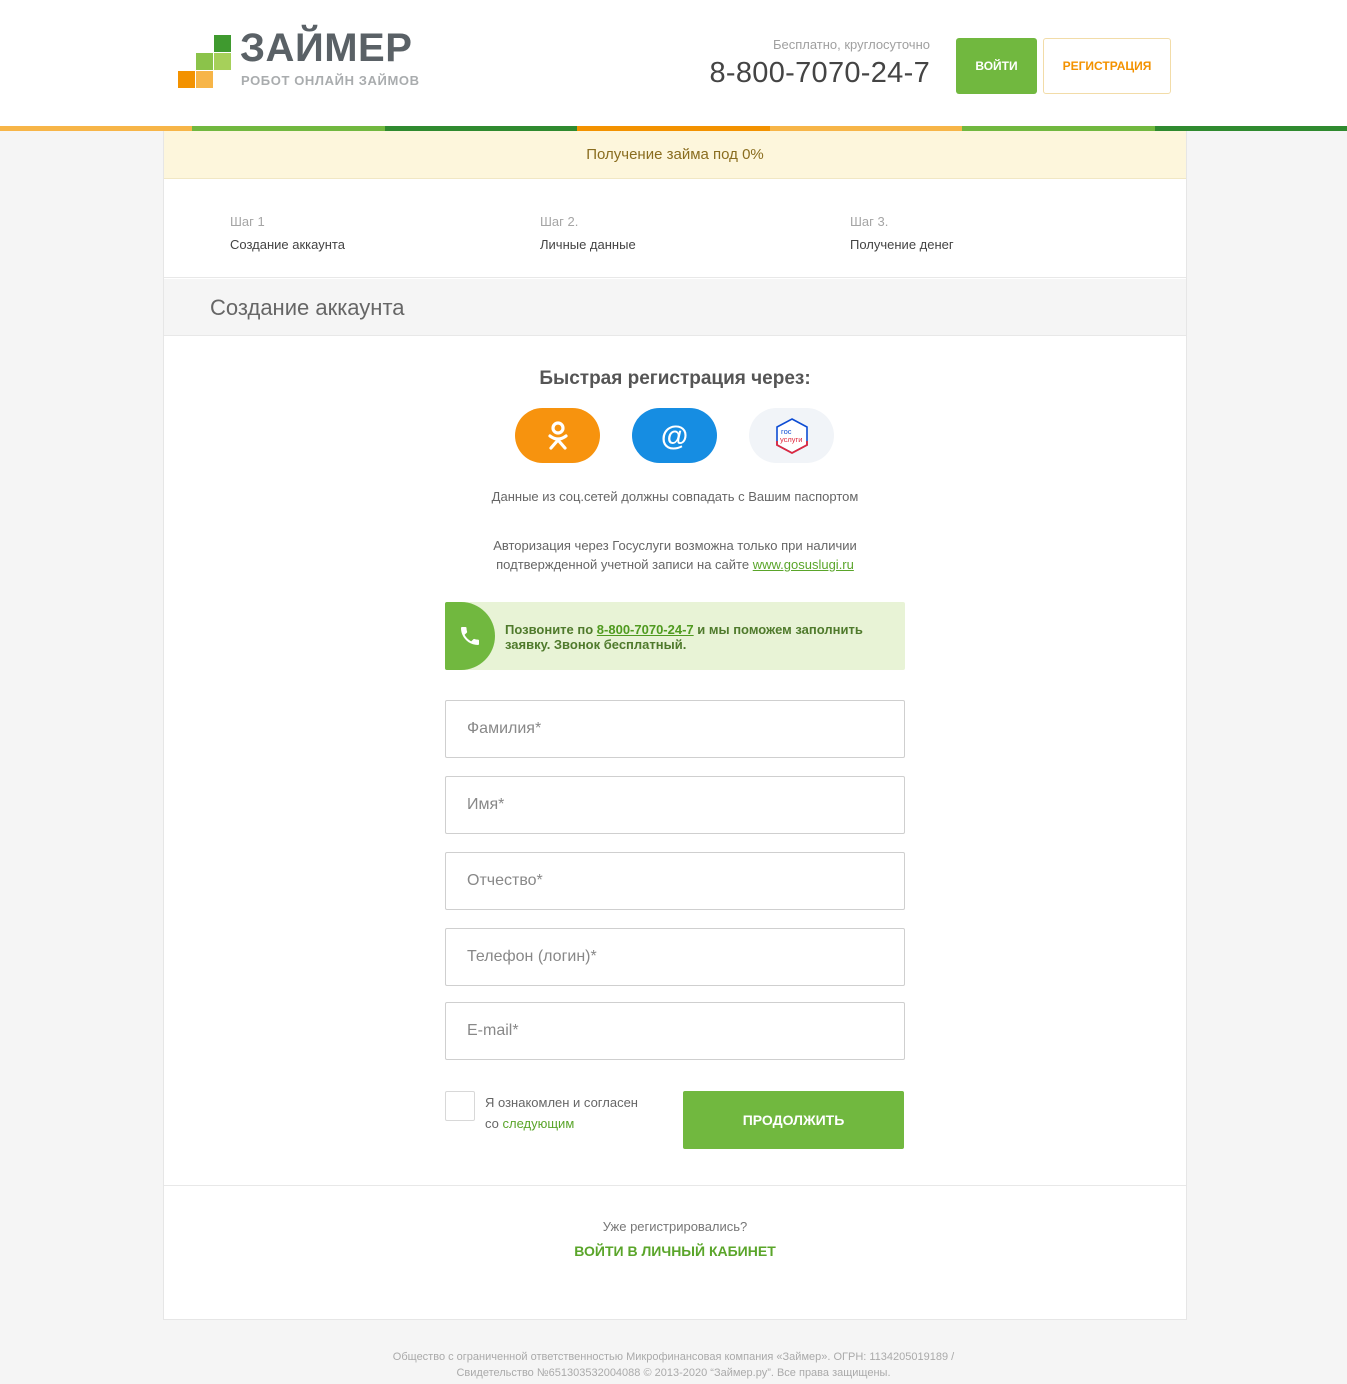  Describe the element at coordinates (559, 221) in the screenshot. I see `step-number: Шаг 2.` at that location.